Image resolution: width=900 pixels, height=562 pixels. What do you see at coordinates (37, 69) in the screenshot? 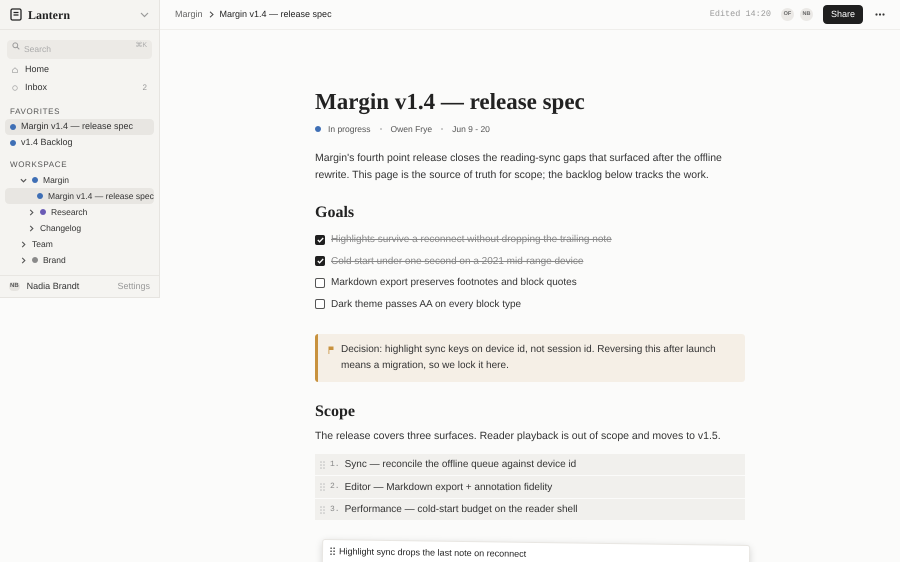
I see `nav-label: Home` at bounding box center [37, 69].